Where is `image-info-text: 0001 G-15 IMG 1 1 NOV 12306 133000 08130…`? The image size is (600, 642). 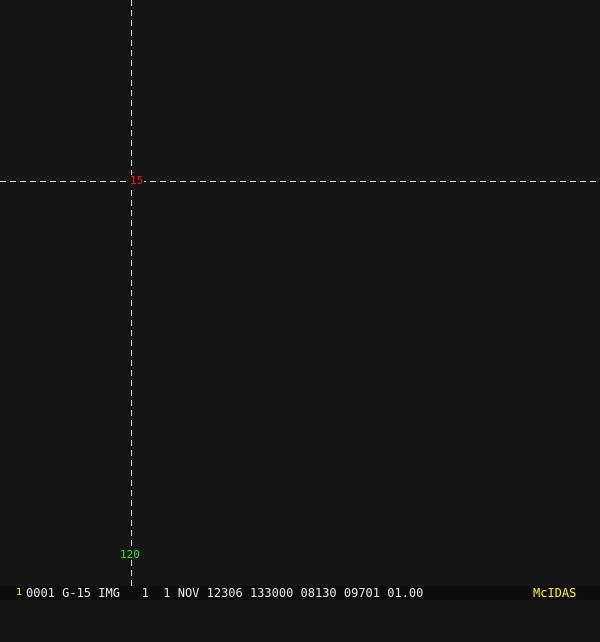 image-info-text: 0001 G-15 IMG 1 1 NOV 12306 133000 08130… is located at coordinates (225, 593).